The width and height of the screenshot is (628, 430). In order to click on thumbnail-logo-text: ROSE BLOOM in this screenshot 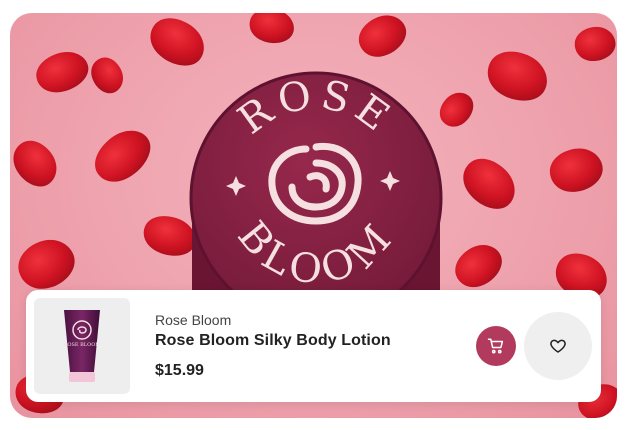, I will do `click(82, 345)`.